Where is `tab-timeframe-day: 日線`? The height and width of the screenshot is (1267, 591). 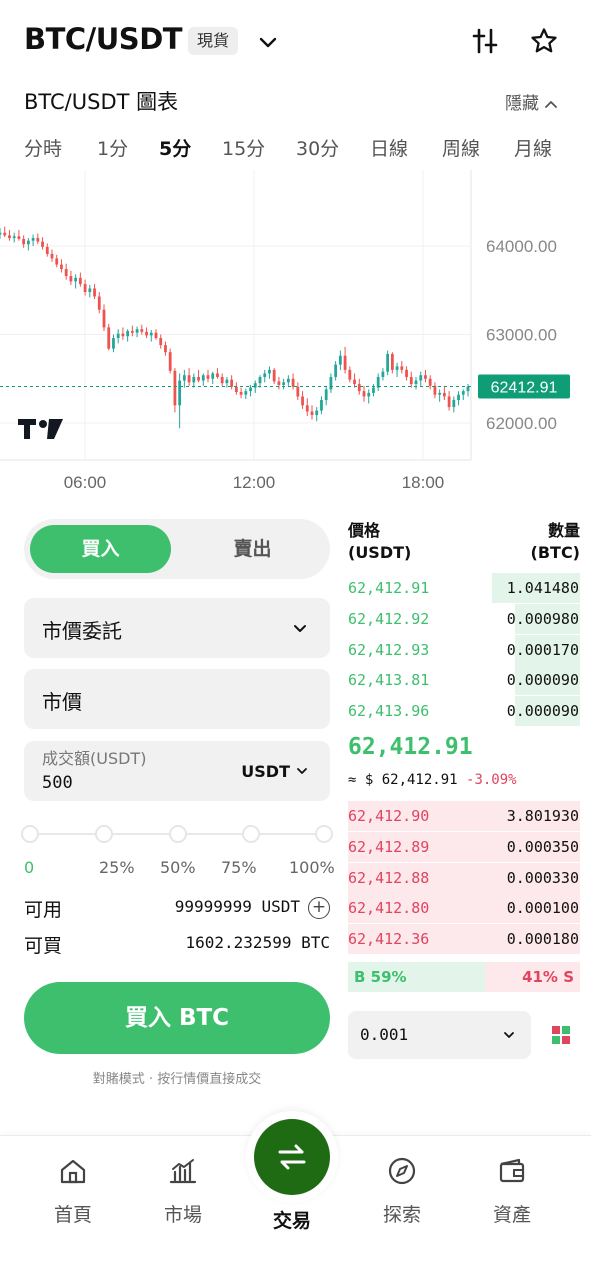
tab-timeframe-day: 日線 is located at coordinates (389, 147).